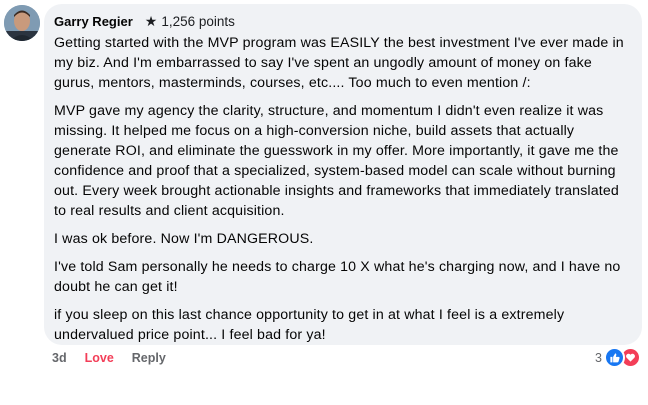 The image size is (648, 405). I want to click on comment-paragraph: I was ok before. Now I'm DANGEROUS., so click(184, 239).